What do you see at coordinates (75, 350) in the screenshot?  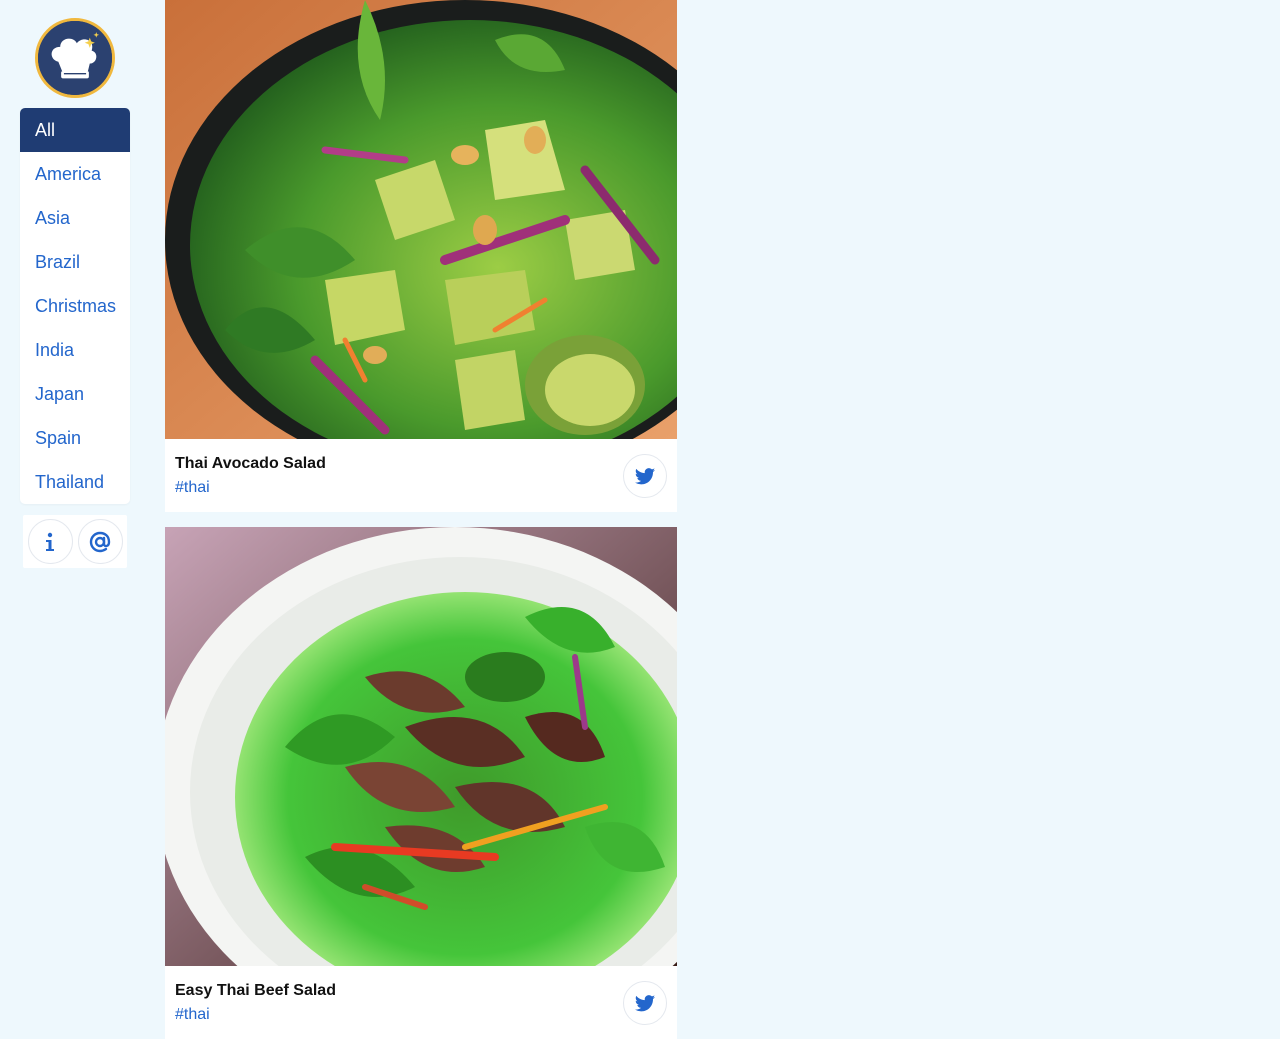 I see `nav-item-india: India` at bounding box center [75, 350].